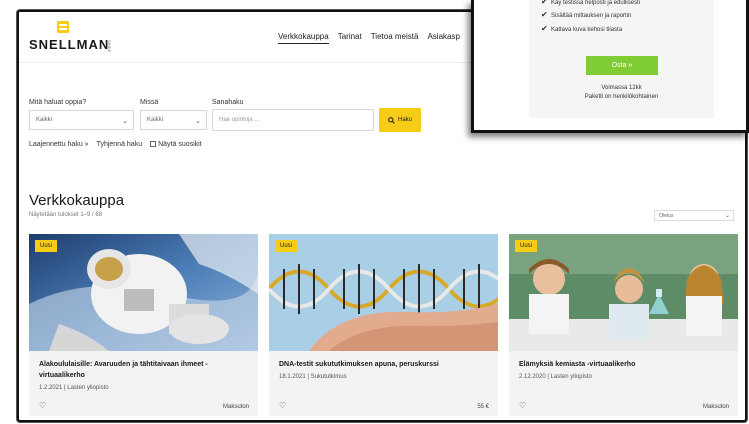 Image resolution: width=749 pixels, height=424 pixels. What do you see at coordinates (109, 46) in the screenshot?
I see `logo-sub-text: SINCE` at bounding box center [109, 46].